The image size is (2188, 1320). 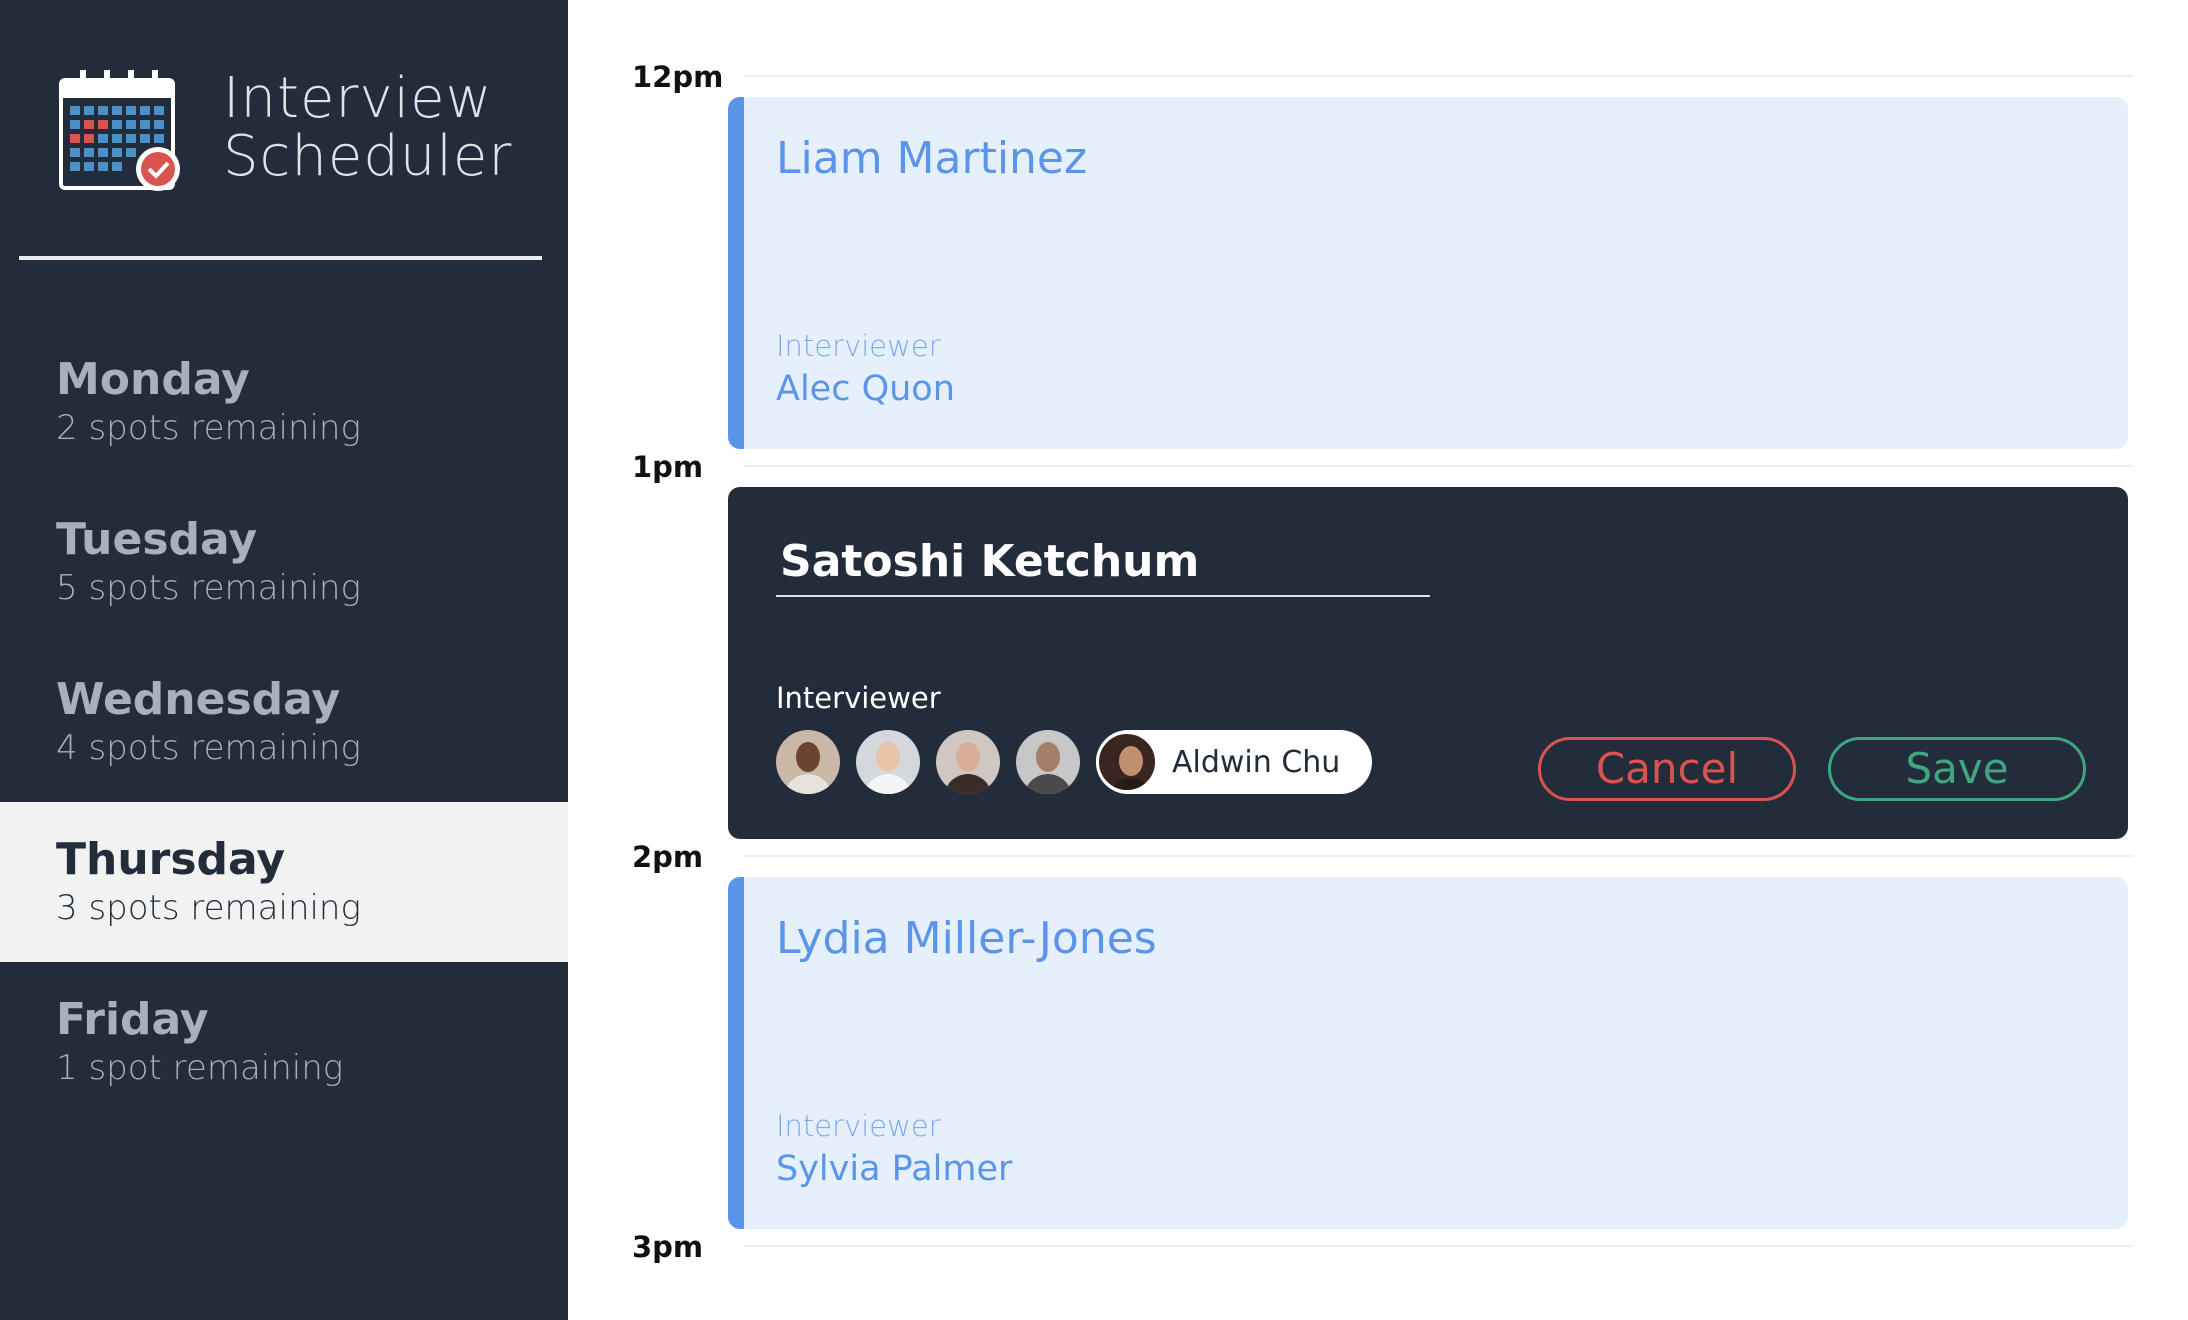 I want to click on day-name: Thursday, so click(x=171, y=859).